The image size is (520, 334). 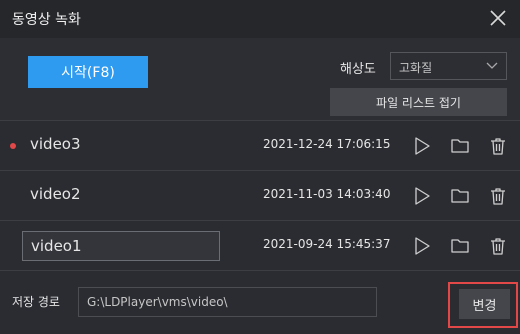 What do you see at coordinates (55, 144) in the screenshot?
I see `recording-name: video3` at bounding box center [55, 144].